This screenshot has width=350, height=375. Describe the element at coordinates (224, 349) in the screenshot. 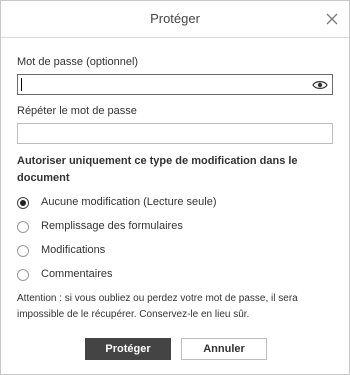

I see `cancel-button: Annuler` at that location.